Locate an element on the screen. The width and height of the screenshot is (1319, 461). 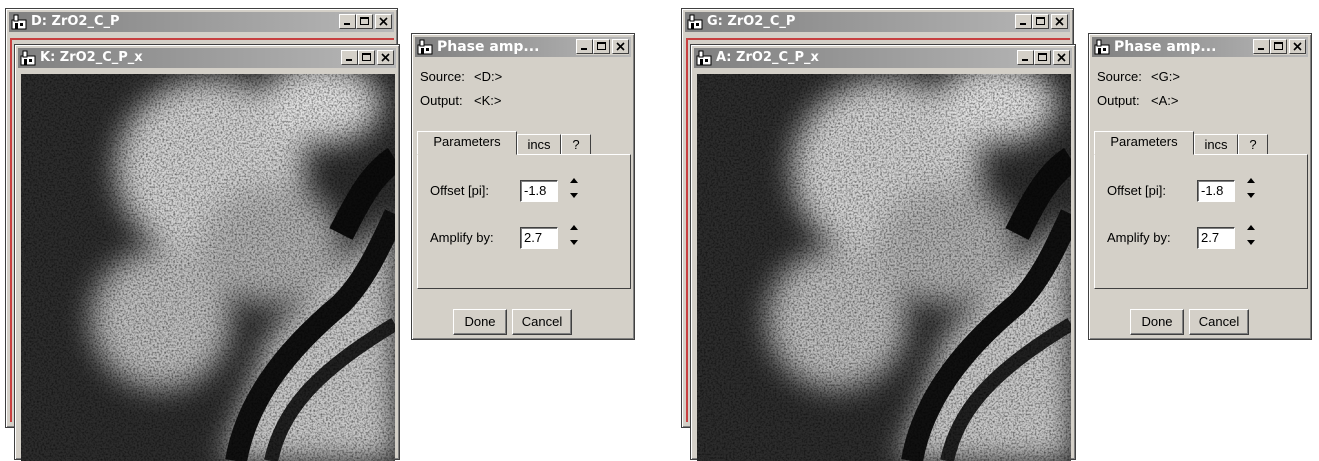
window-titlebar: A: ZrO2_C_P_x is located at coordinates (883, 58).